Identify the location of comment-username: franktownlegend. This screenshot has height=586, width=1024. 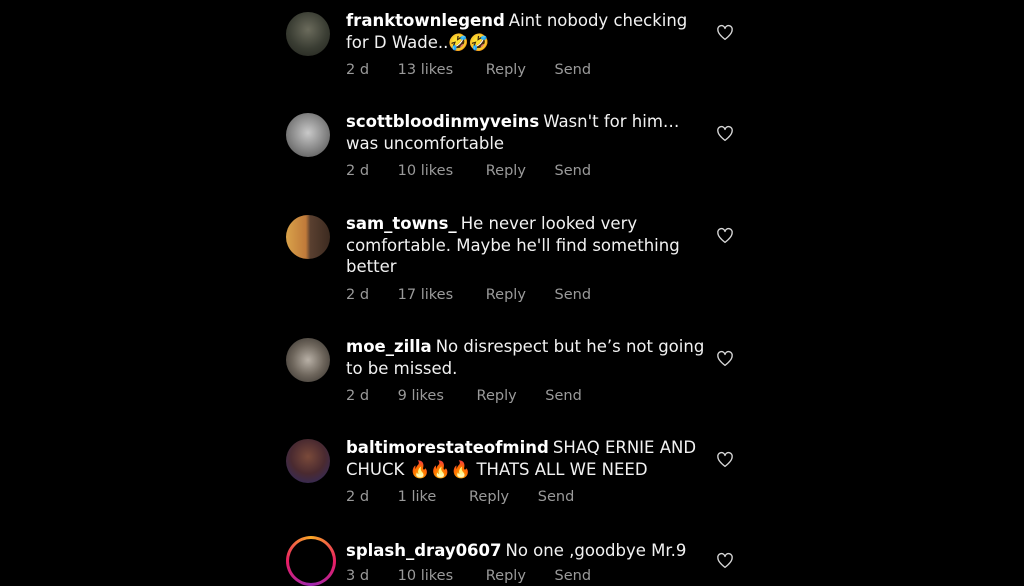
(425, 20).